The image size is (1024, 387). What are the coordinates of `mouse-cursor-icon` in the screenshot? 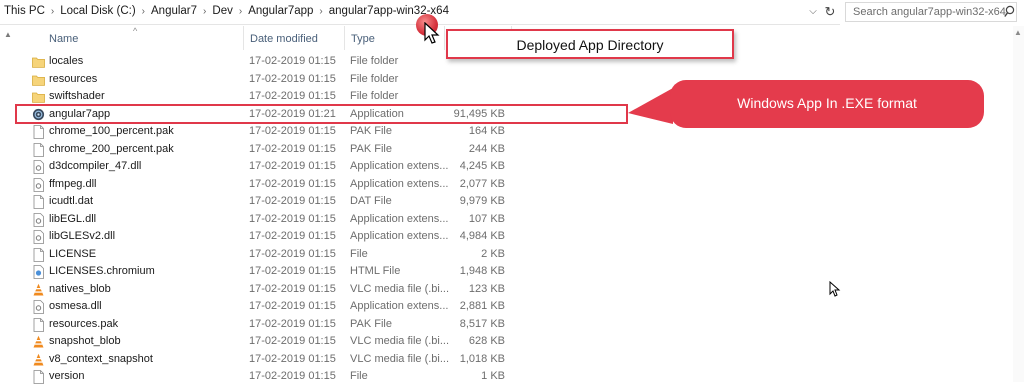 It's located at (835, 289).